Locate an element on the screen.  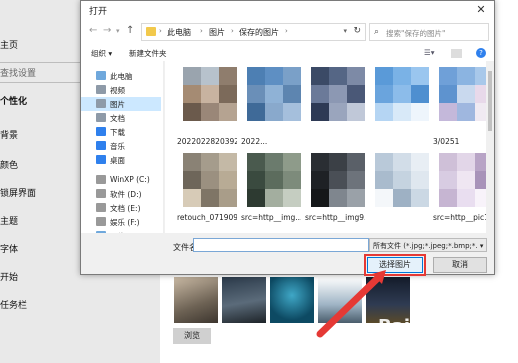
nav-item: 此电脑 is located at coordinates (121, 76).